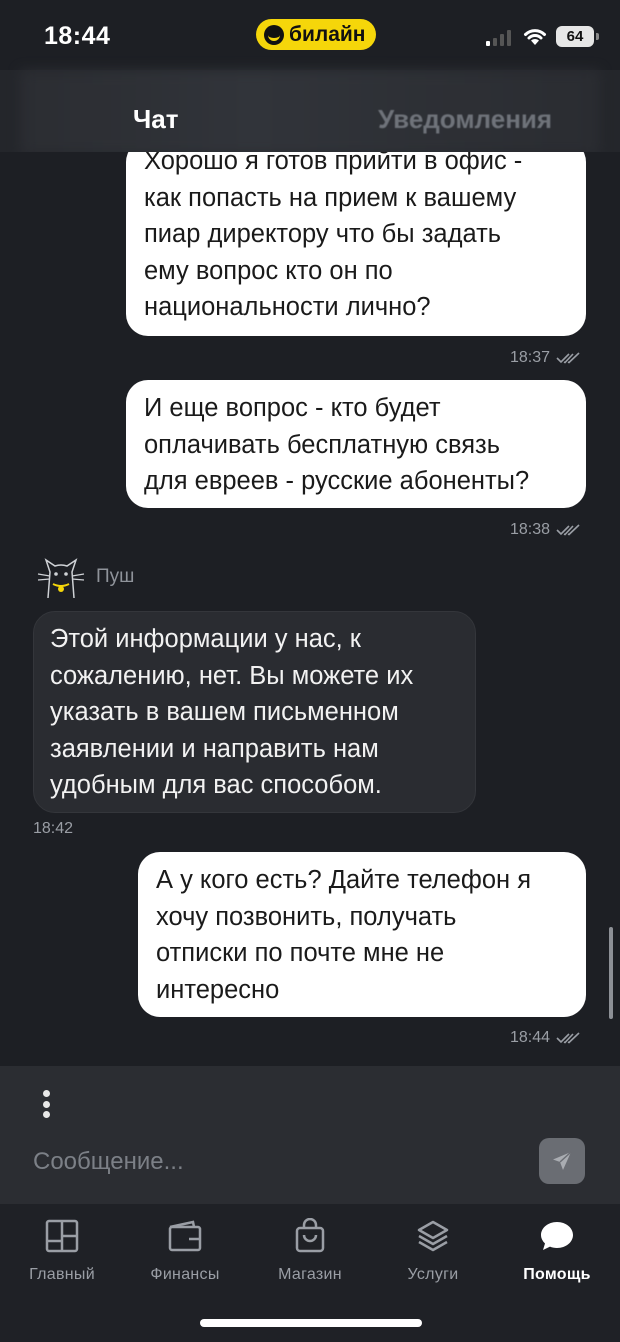 This screenshot has height=1342, width=620. I want to click on message-line: хочу позвонить, получать, so click(306, 916).